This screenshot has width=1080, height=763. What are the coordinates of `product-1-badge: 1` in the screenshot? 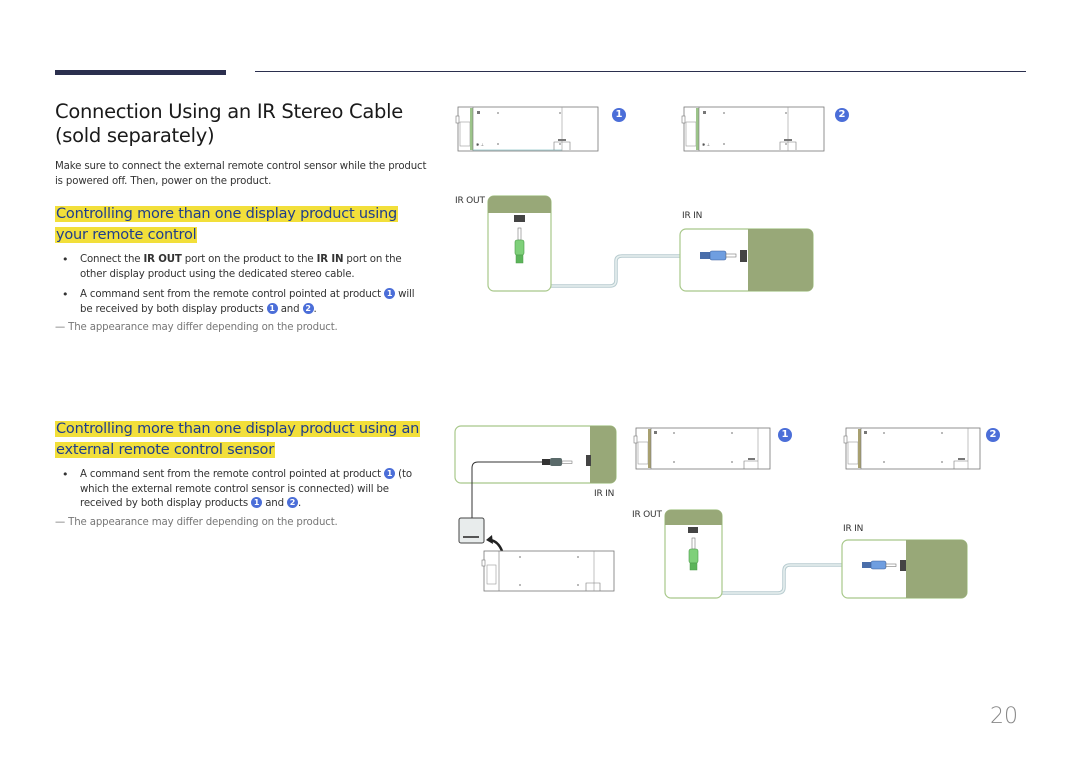 It's located at (619, 115).